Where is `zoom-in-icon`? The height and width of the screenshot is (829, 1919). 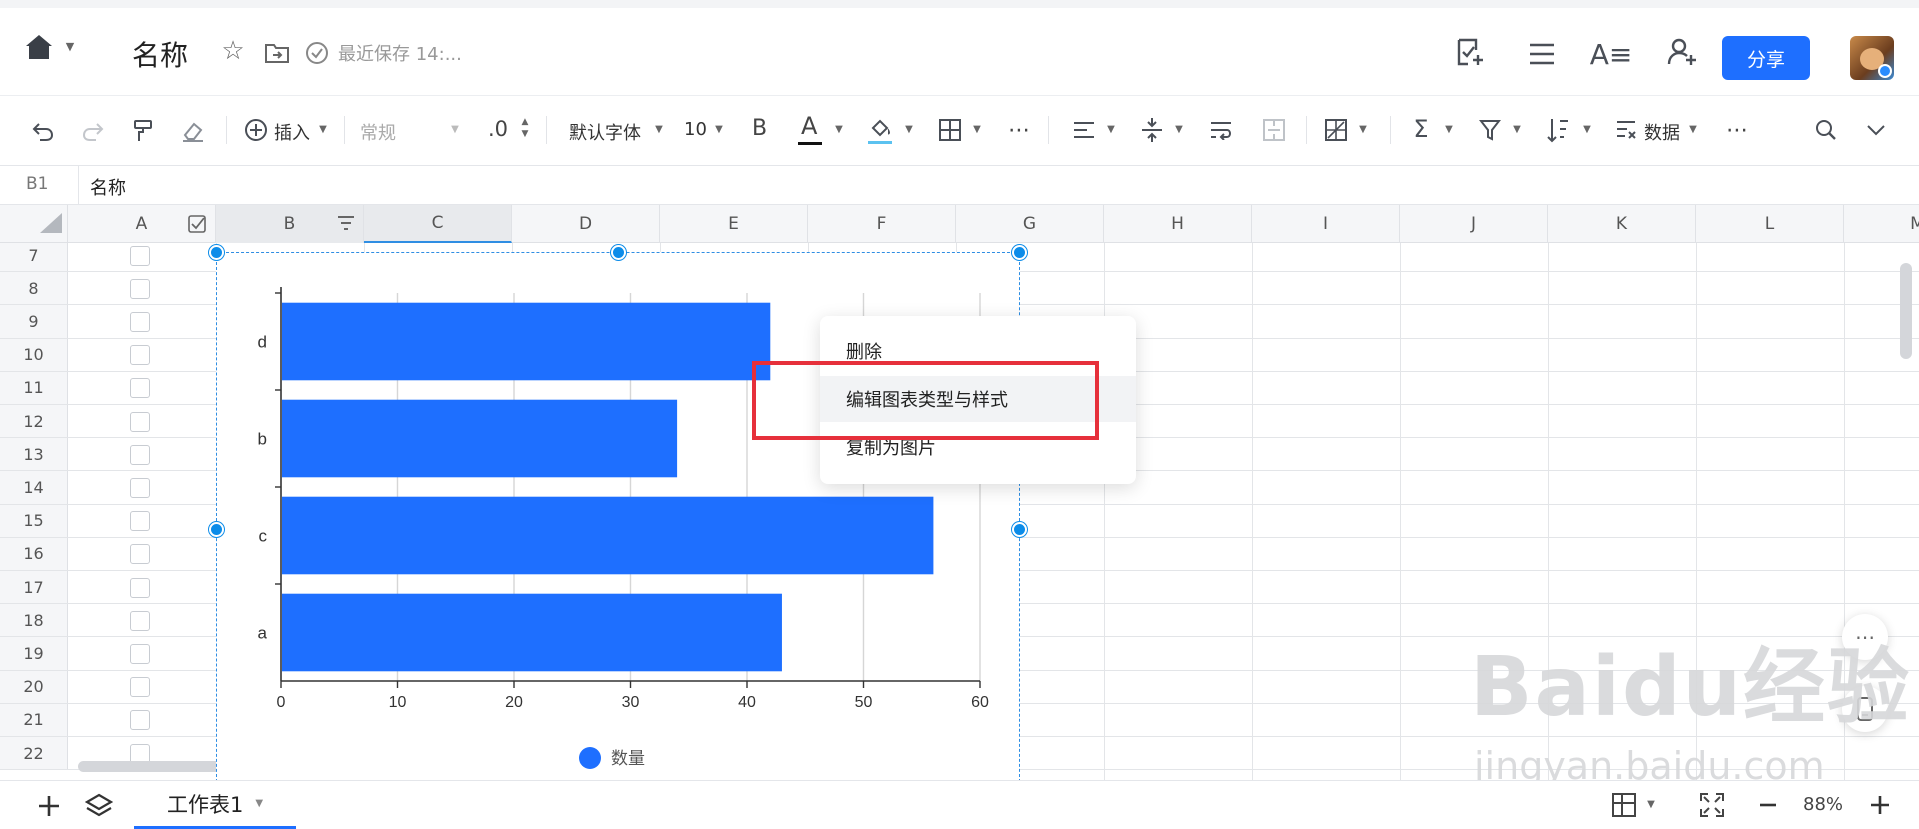 zoom-in-icon is located at coordinates (1880, 805).